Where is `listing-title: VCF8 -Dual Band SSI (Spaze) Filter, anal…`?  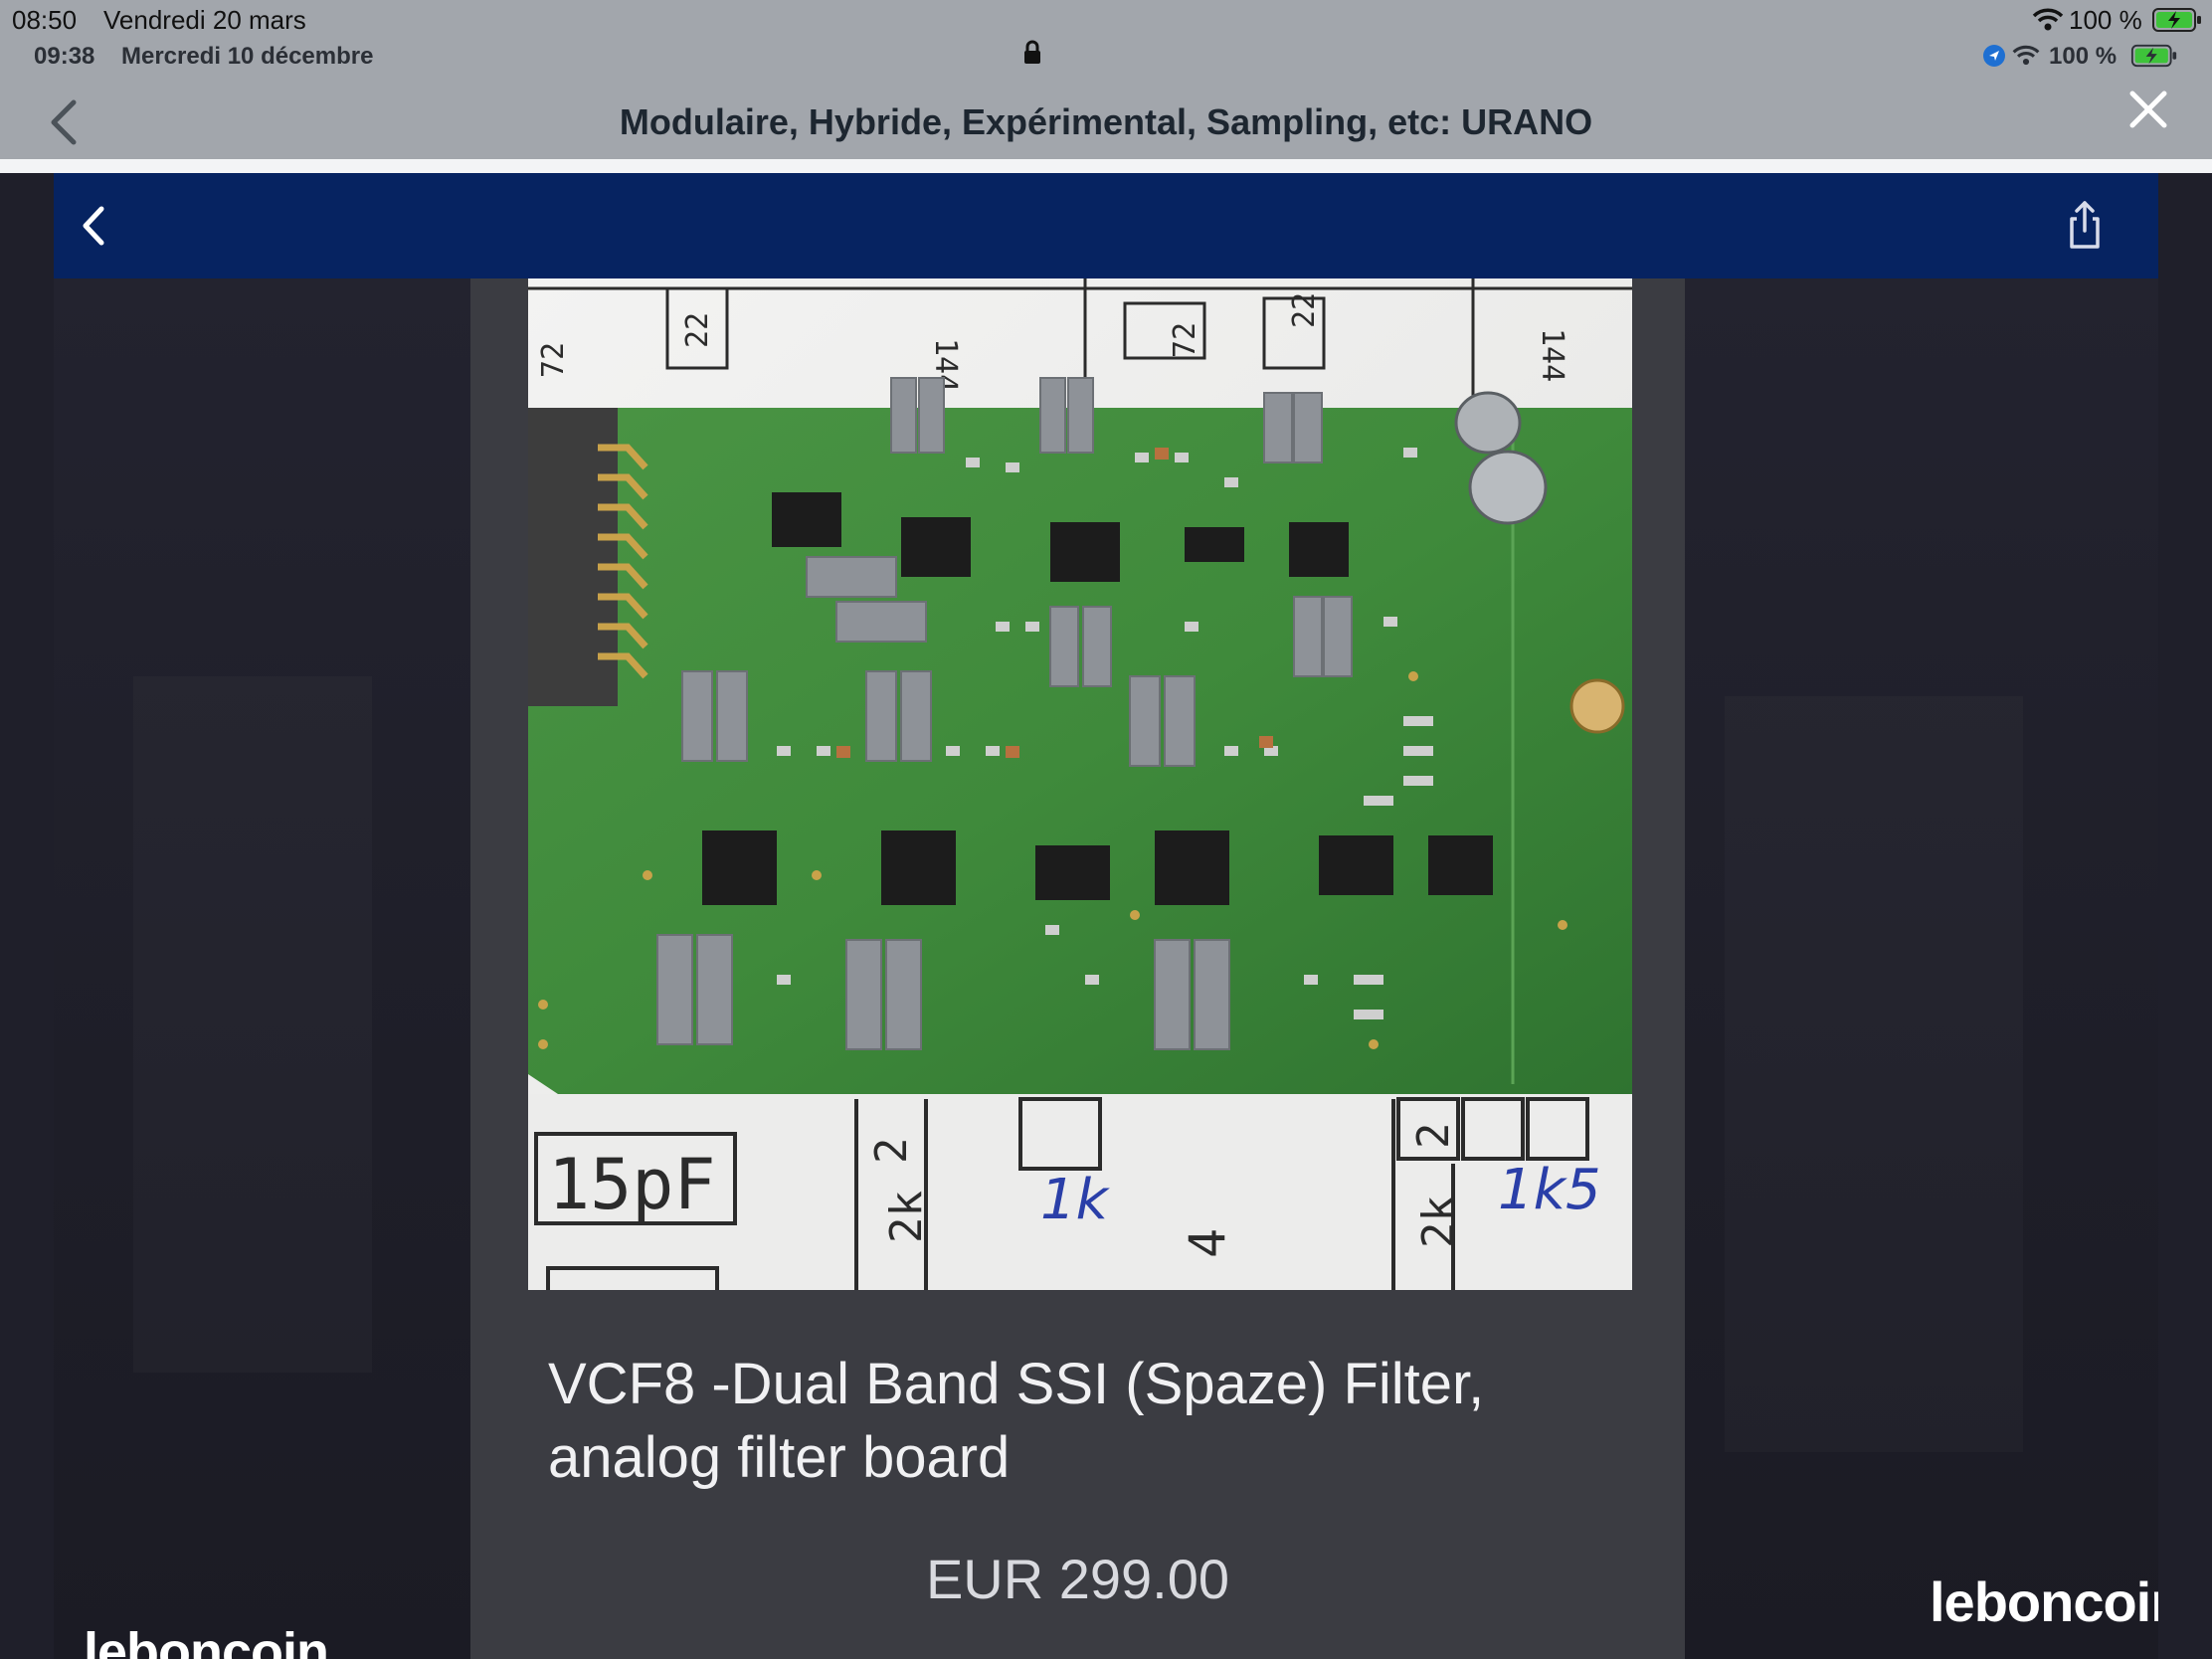
listing-title: VCF8 -Dual Band SSI (Spaze) Filter, anal… is located at coordinates (1095, 1421).